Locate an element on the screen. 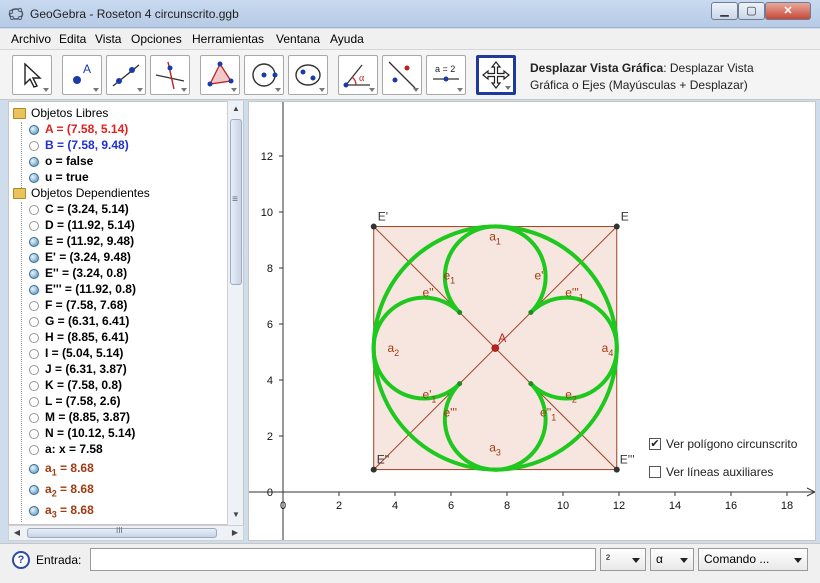 Image resolution: width=820 pixels, height=583 pixels. algebra-object-row: F = (7.58, 7.68) is located at coordinates (78, 306).